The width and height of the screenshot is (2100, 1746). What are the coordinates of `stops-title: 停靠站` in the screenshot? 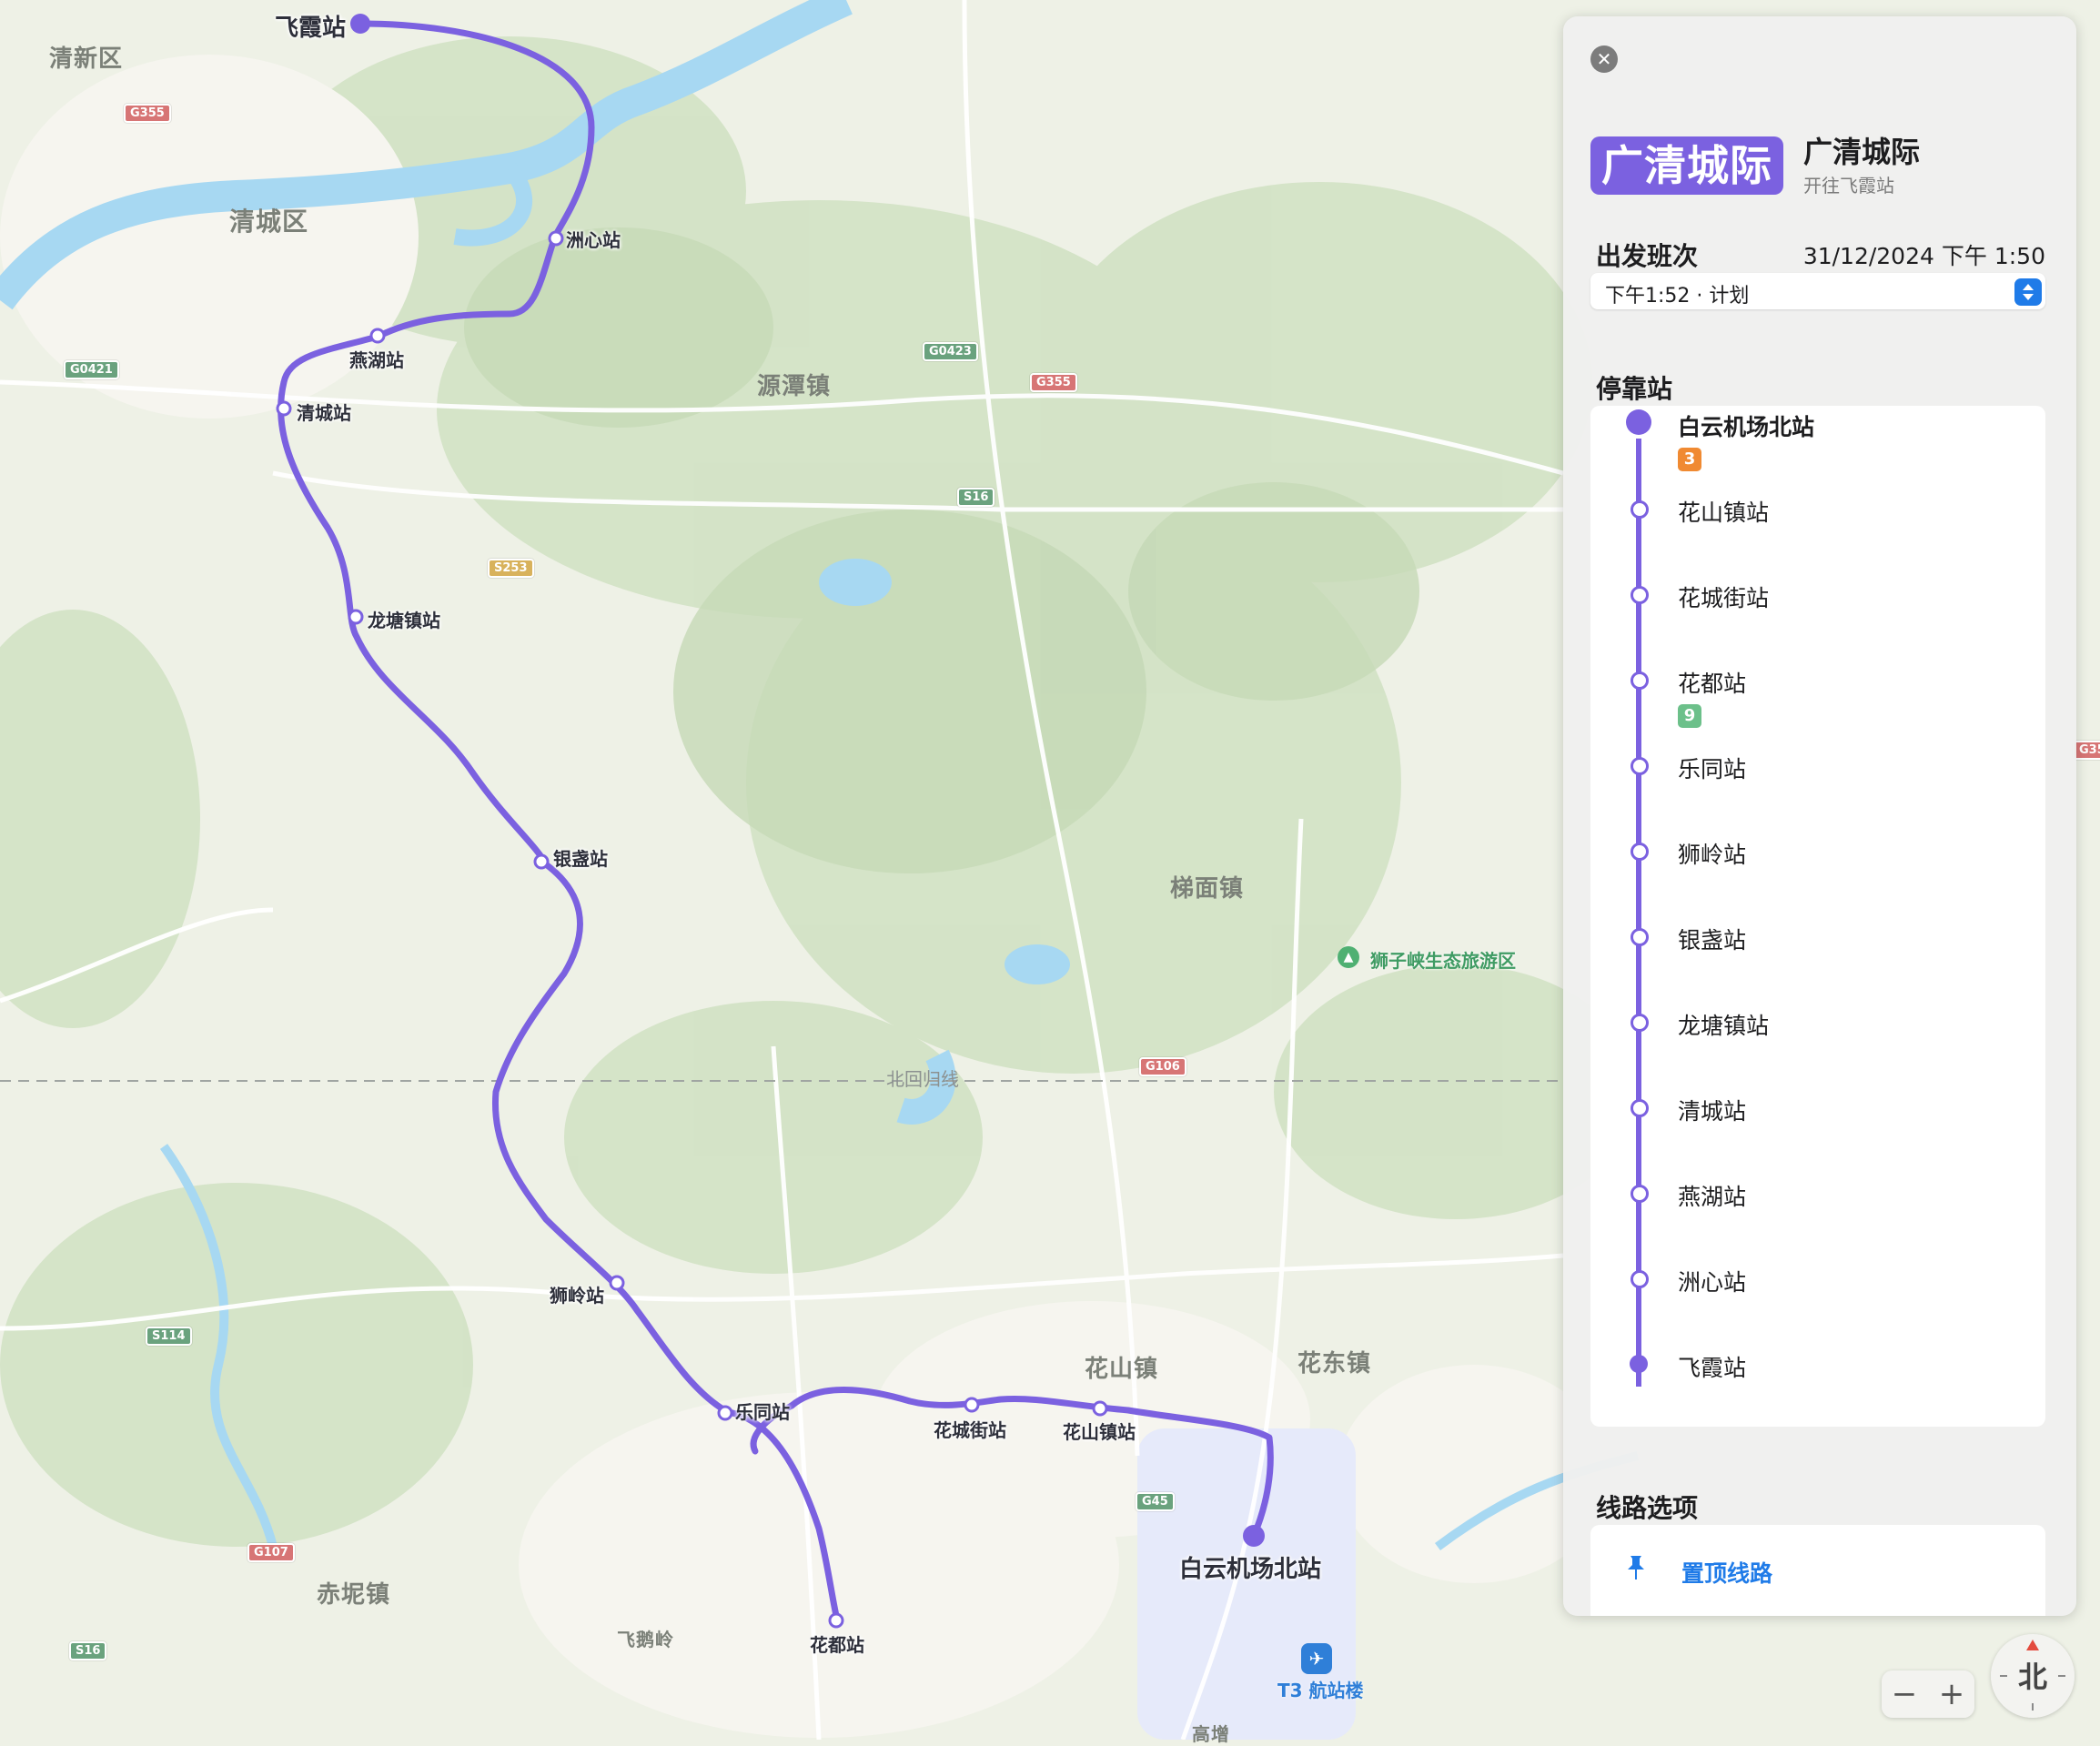 It's located at (1634, 389).